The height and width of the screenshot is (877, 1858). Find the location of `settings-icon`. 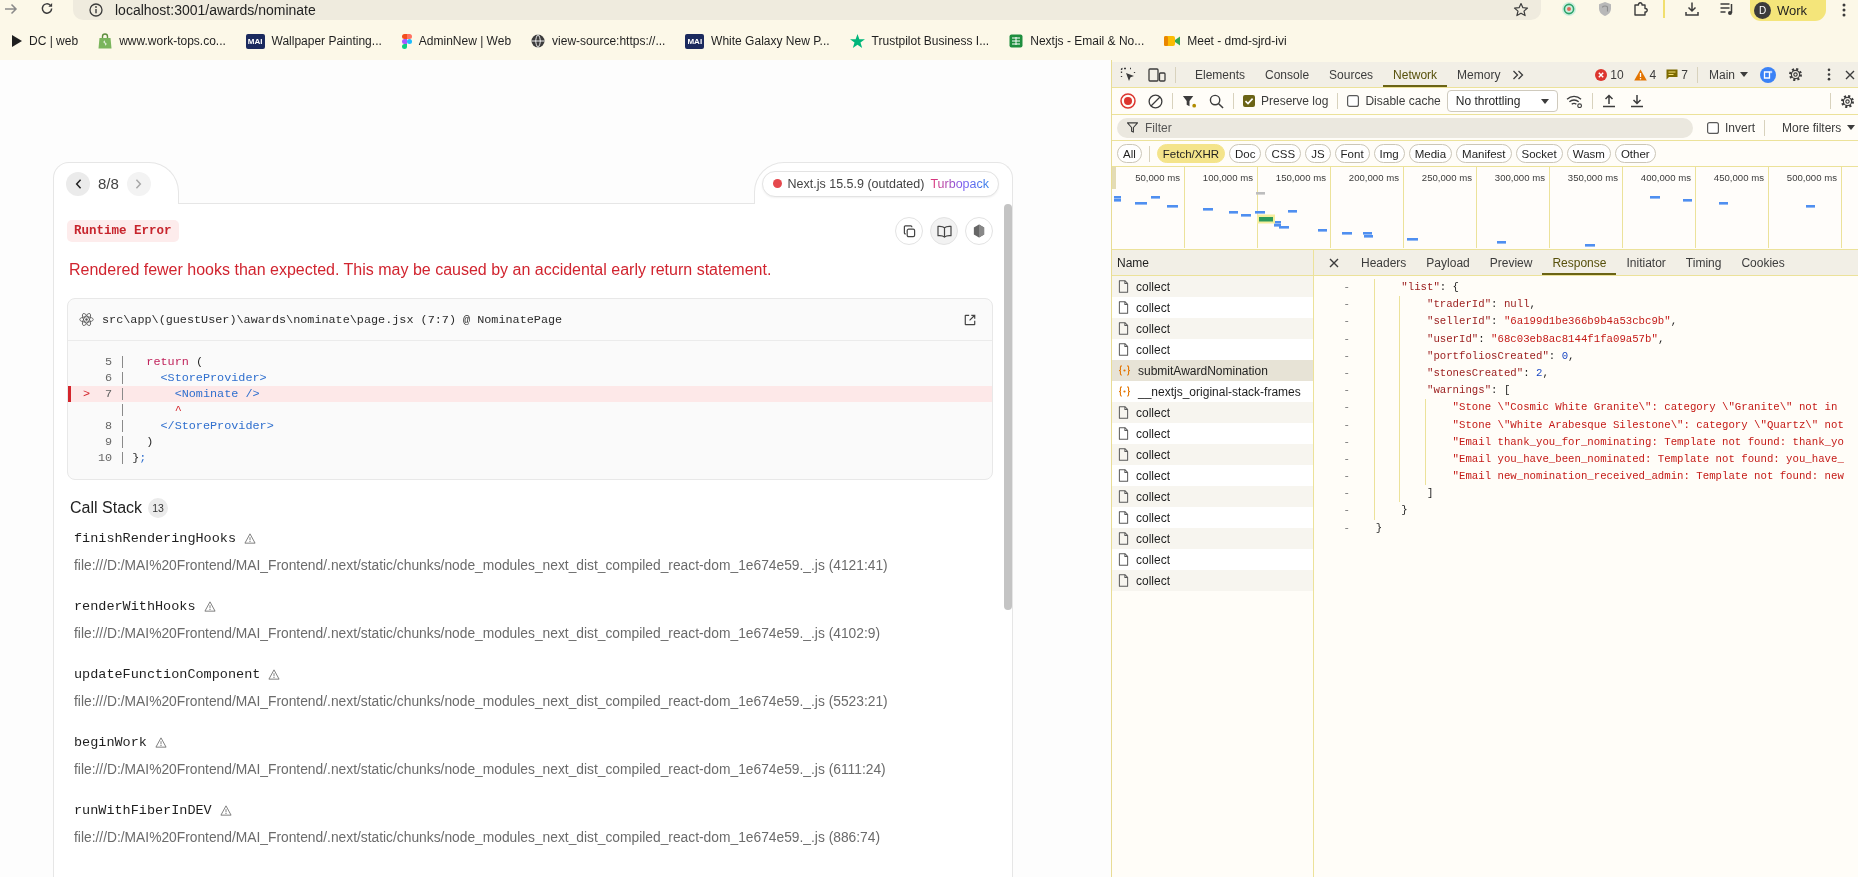

settings-icon is located at coordinates (1847, 101).